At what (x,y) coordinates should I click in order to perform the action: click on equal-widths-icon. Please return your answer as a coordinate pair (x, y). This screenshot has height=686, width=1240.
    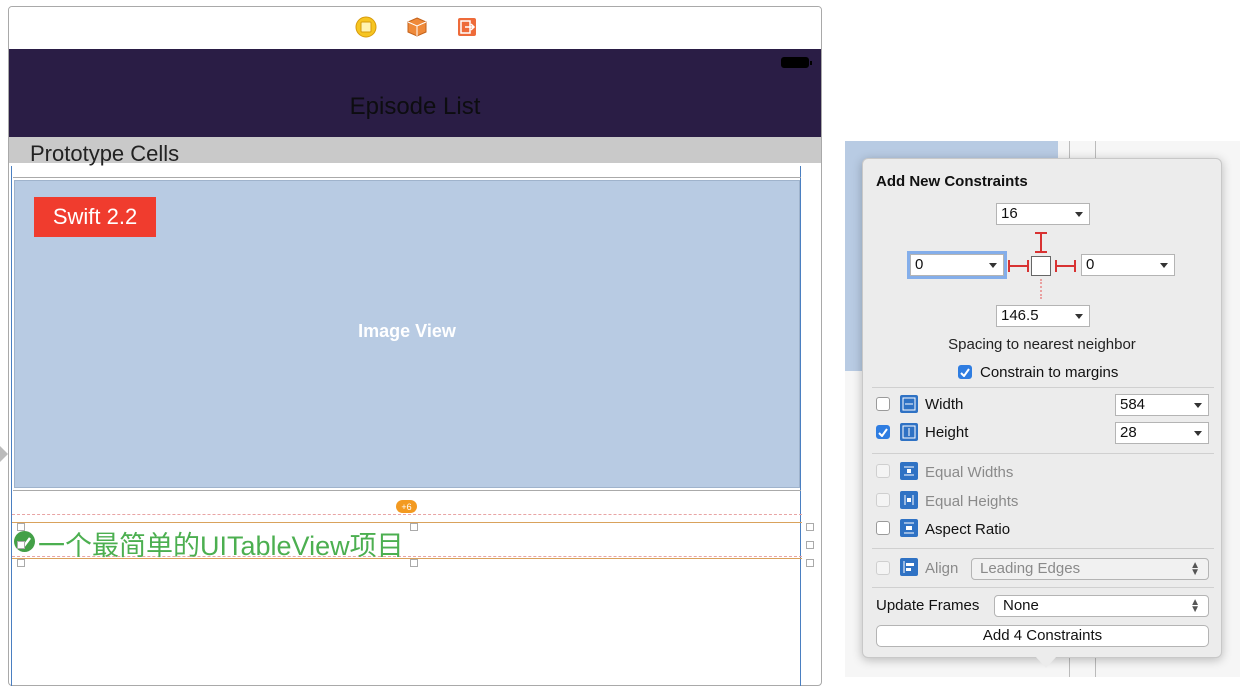
    Looking at the image, I should click on (909, 471).